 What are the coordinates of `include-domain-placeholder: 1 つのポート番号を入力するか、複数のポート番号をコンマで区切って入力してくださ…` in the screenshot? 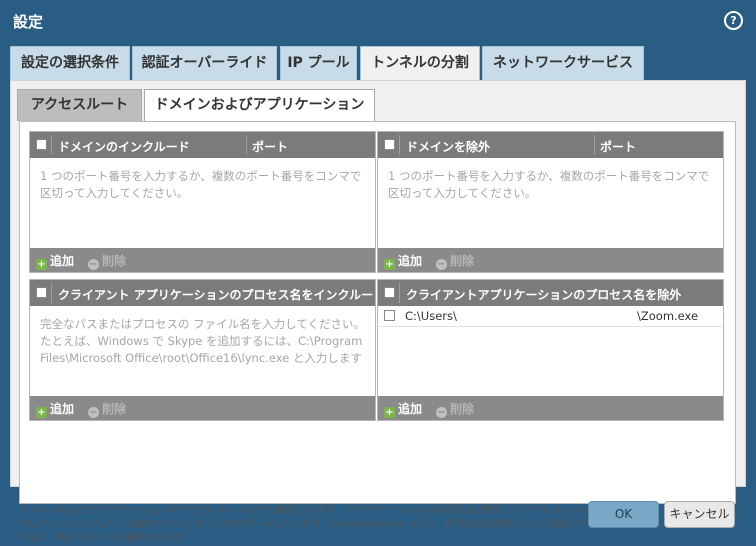 It's located at (202, 185).